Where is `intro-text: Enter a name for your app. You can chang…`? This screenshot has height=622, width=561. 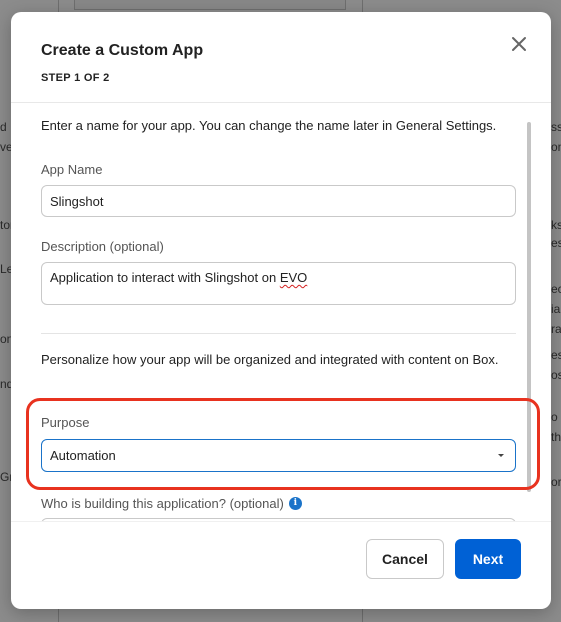 intro-text: Enter a name for your app. You can chang… is located at coordinates (269, 125).